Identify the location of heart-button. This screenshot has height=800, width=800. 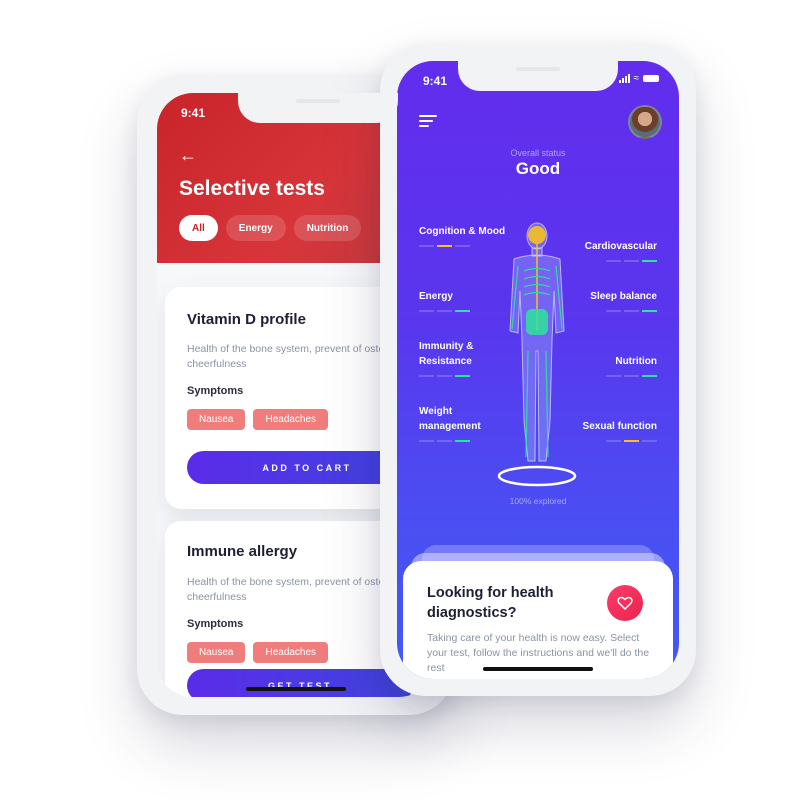
(625, 603).